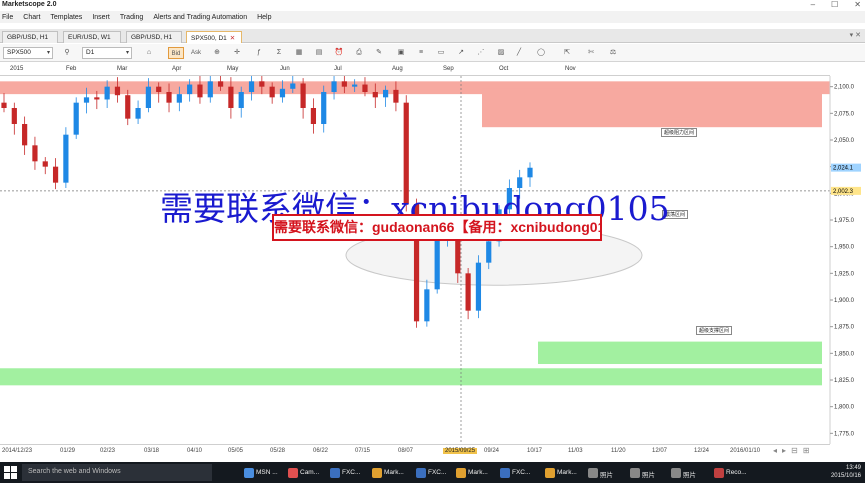 This screenshot has height=483, width=865. I want to click on price-tick-label: 1,825.0, so click(844, 381).